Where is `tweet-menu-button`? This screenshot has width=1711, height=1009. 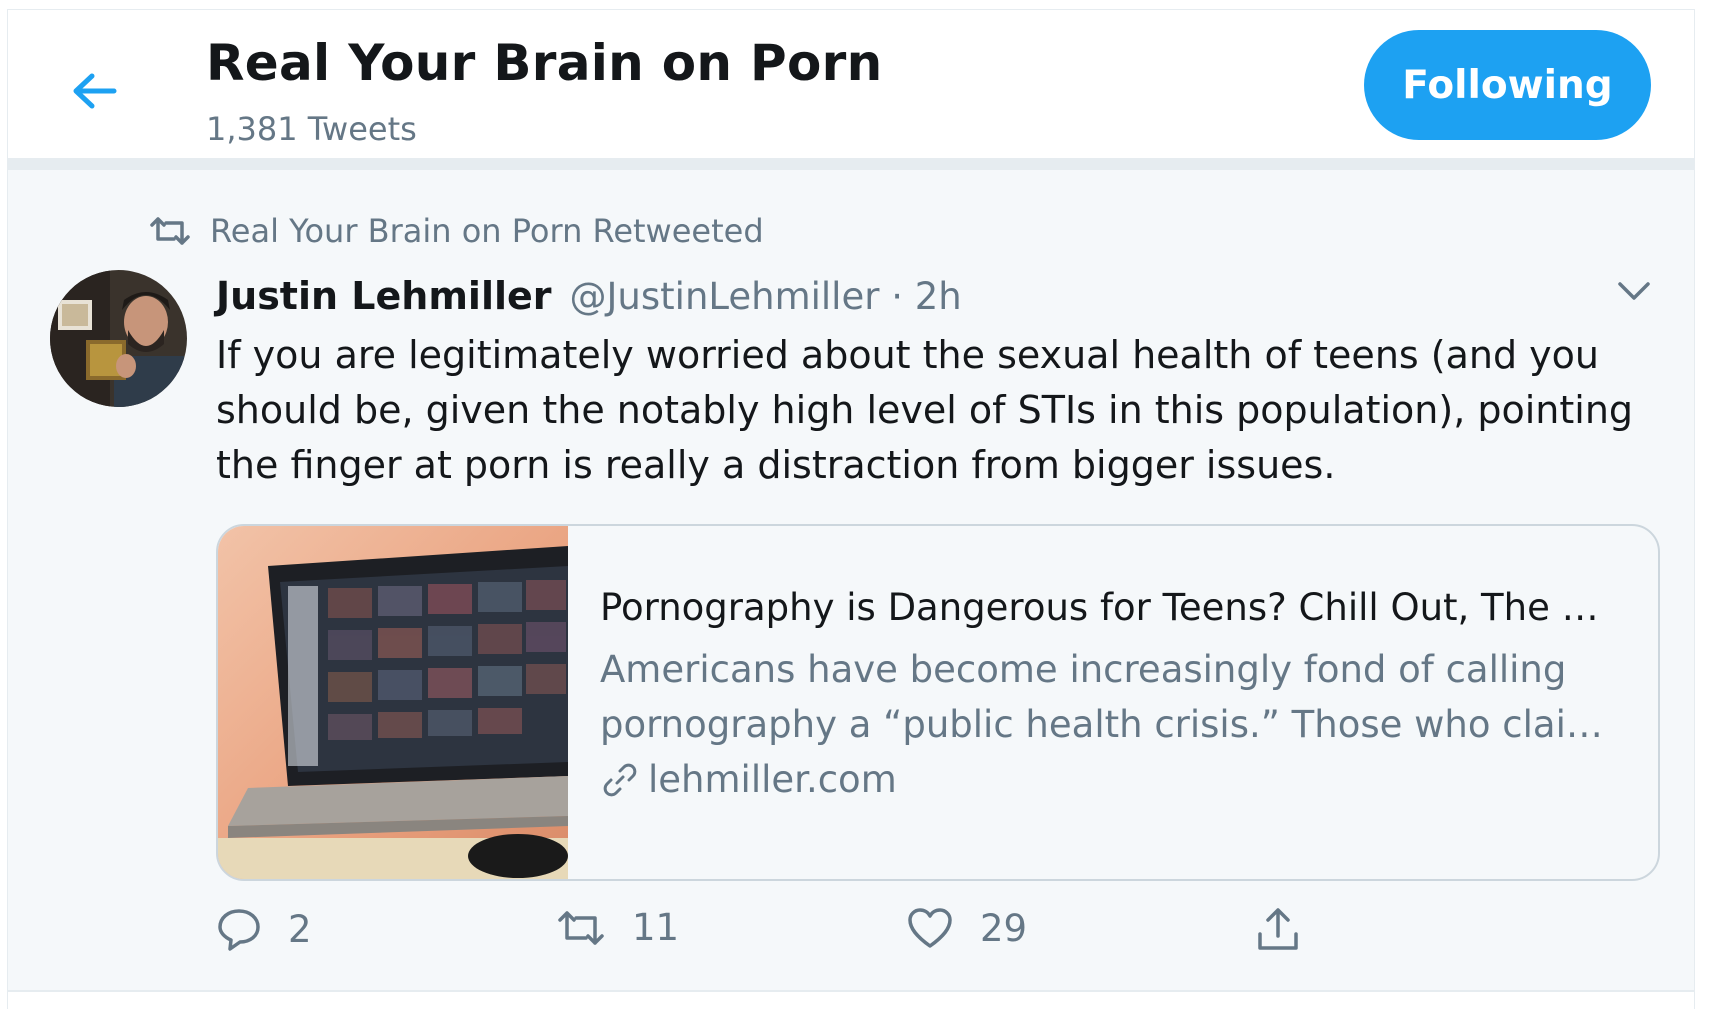
tweet-menu-button is located at coordinates (1634, 292).